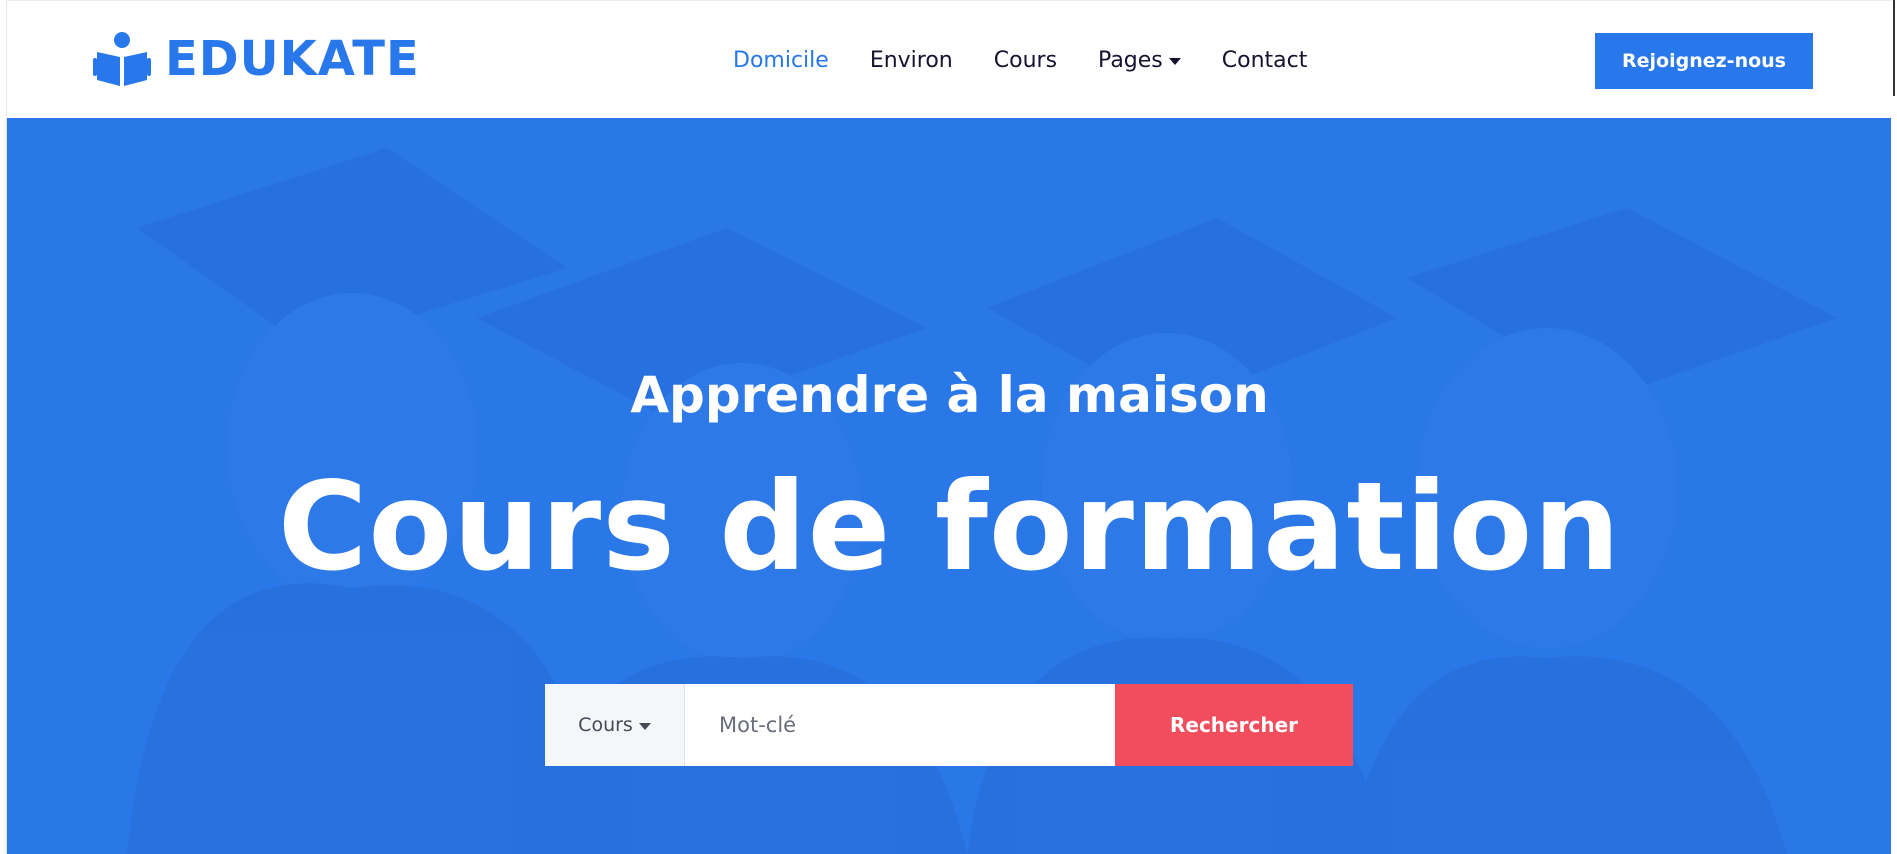 The image size is (1897, 854). I want to click on main-nav: Domicile Environ Cours Pages Contact, so click(1040, 60).